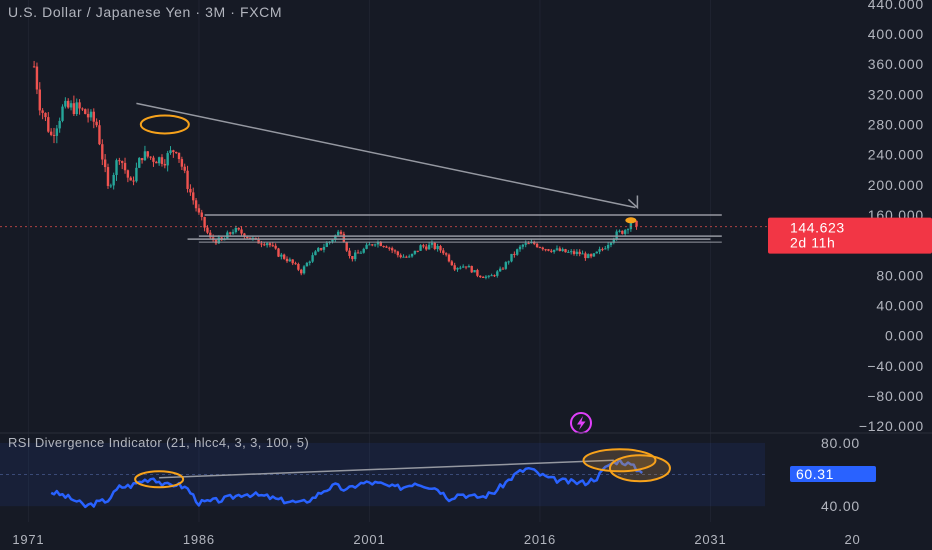 This screenshot has height=550, width=932. I want to click on price-tick-label: 320.000, so click(896, 94).